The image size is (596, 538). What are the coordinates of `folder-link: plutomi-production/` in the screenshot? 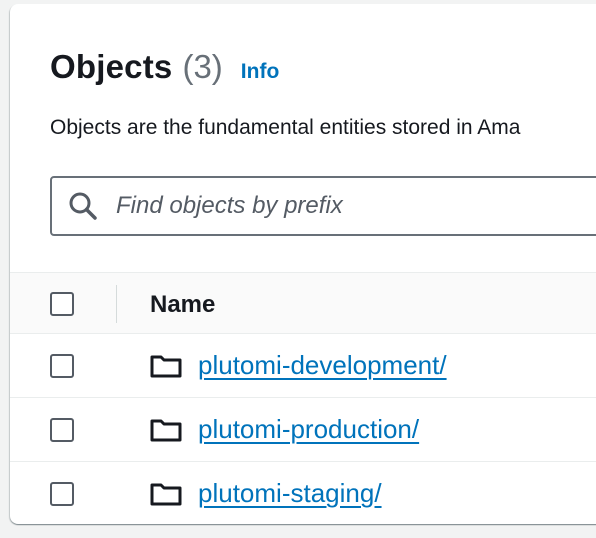 It's located at (308, 429).